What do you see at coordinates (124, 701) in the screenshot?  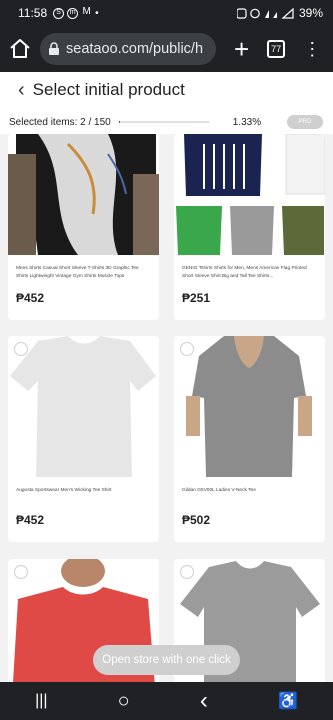 I see `home-nav-icon: ○` at bounding box center [124, 701].